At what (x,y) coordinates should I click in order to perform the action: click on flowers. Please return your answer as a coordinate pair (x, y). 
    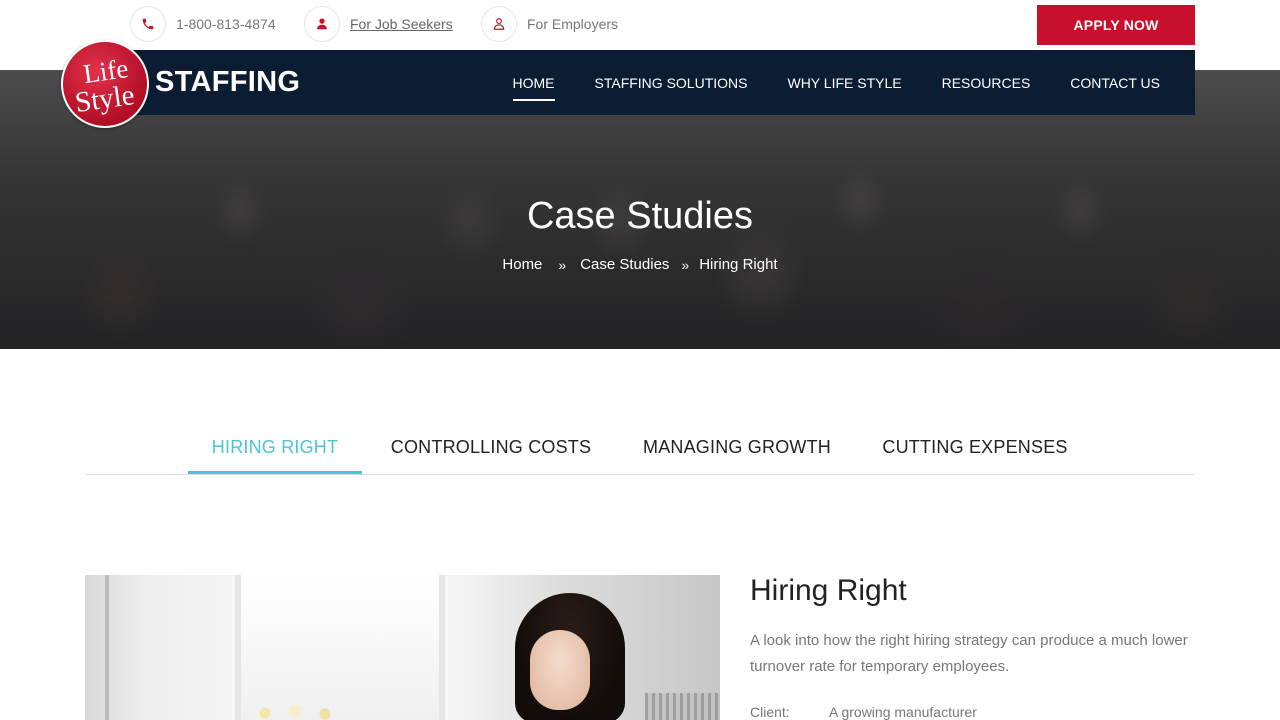
    Looking at the image, I should click on (300, 712).